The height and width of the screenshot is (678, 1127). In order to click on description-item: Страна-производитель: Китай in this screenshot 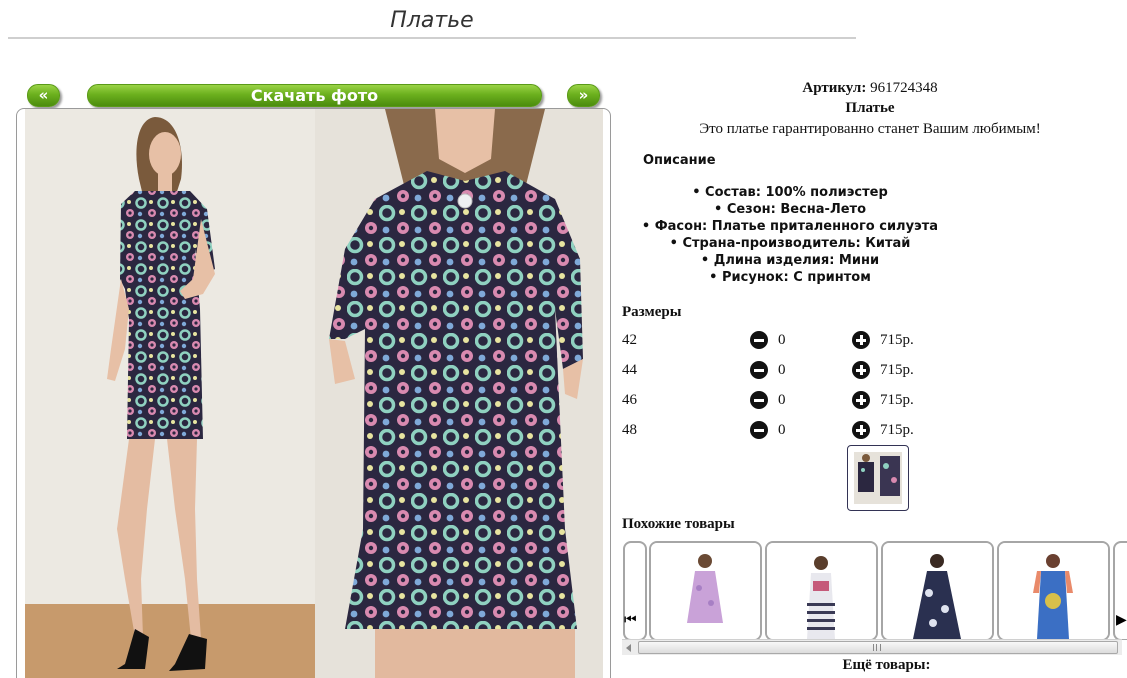, I will do `click(790, 243)`.